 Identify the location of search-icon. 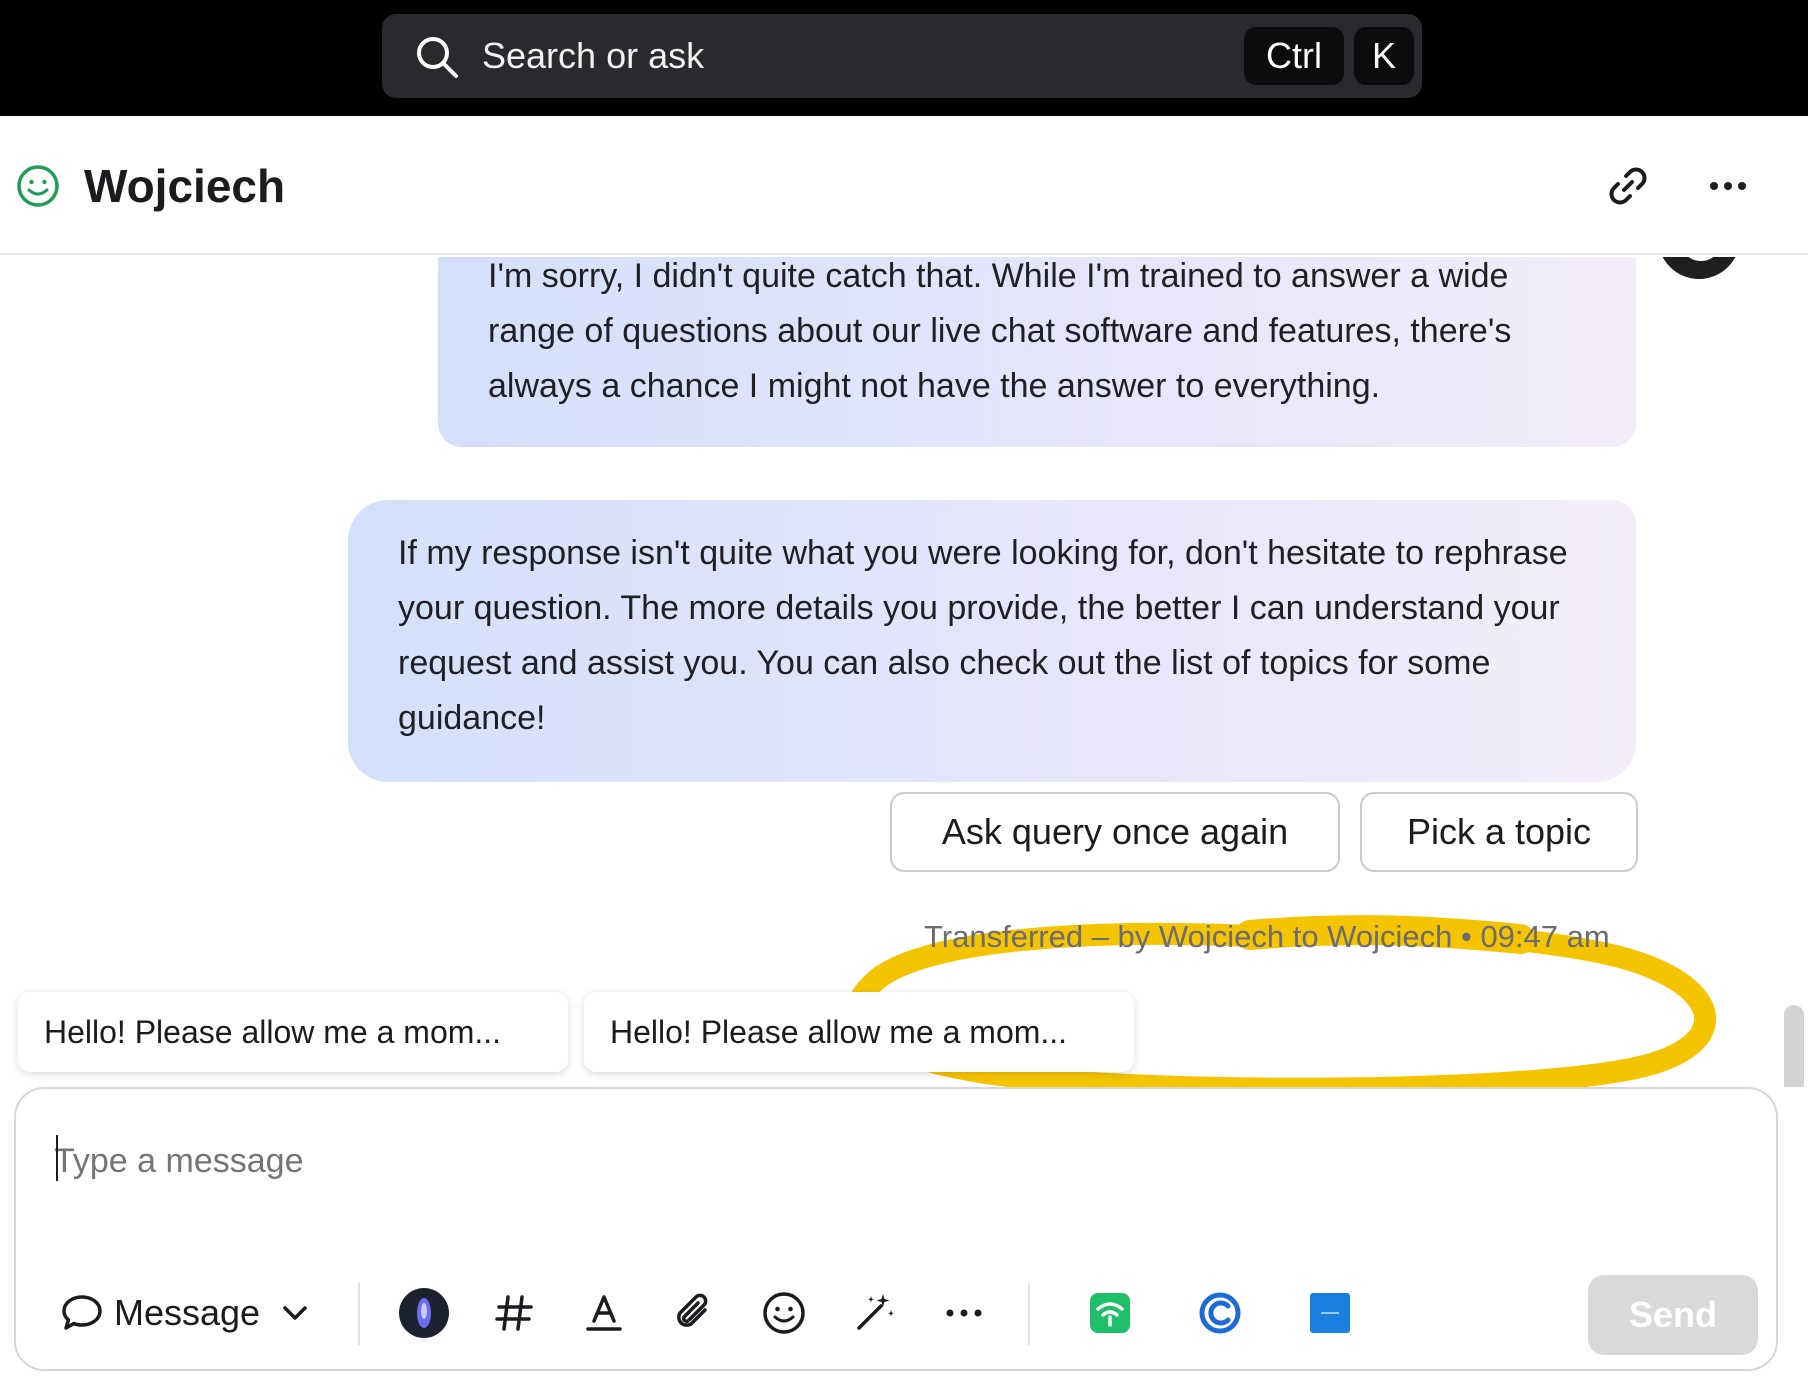
(437, 57).